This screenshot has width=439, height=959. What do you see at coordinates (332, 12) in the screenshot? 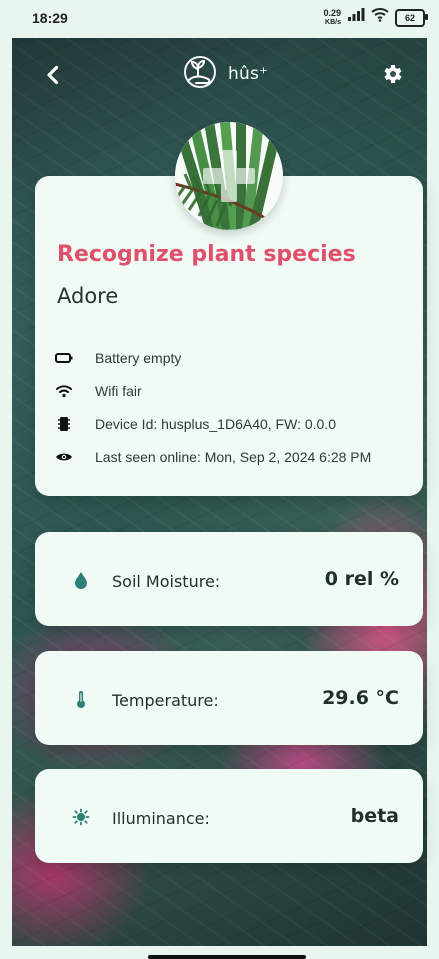
I see `network-speed-value: 0.29` at bounding box center [332, 12].